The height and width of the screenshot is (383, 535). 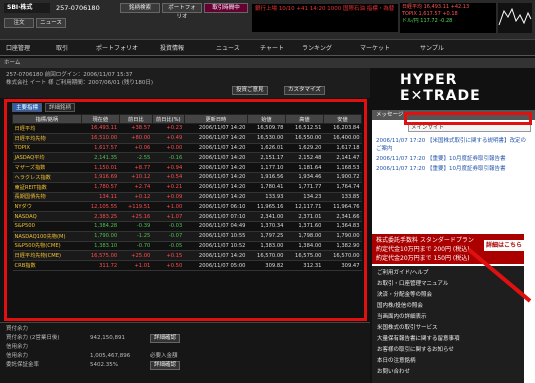 I want to click on quote-cell: 1,382.90, so click(x=342, y=246).